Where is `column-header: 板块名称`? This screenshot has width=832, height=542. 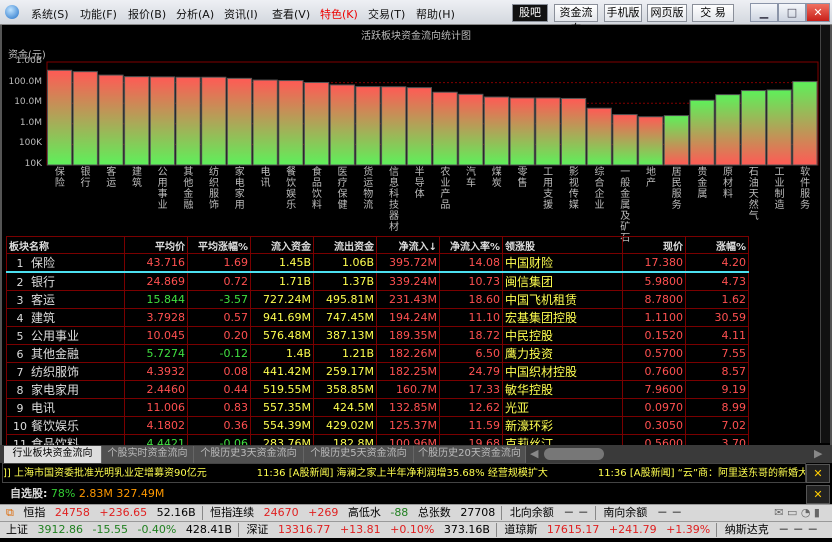 column-header: 板块名称 is located at coordinates (65, 245).